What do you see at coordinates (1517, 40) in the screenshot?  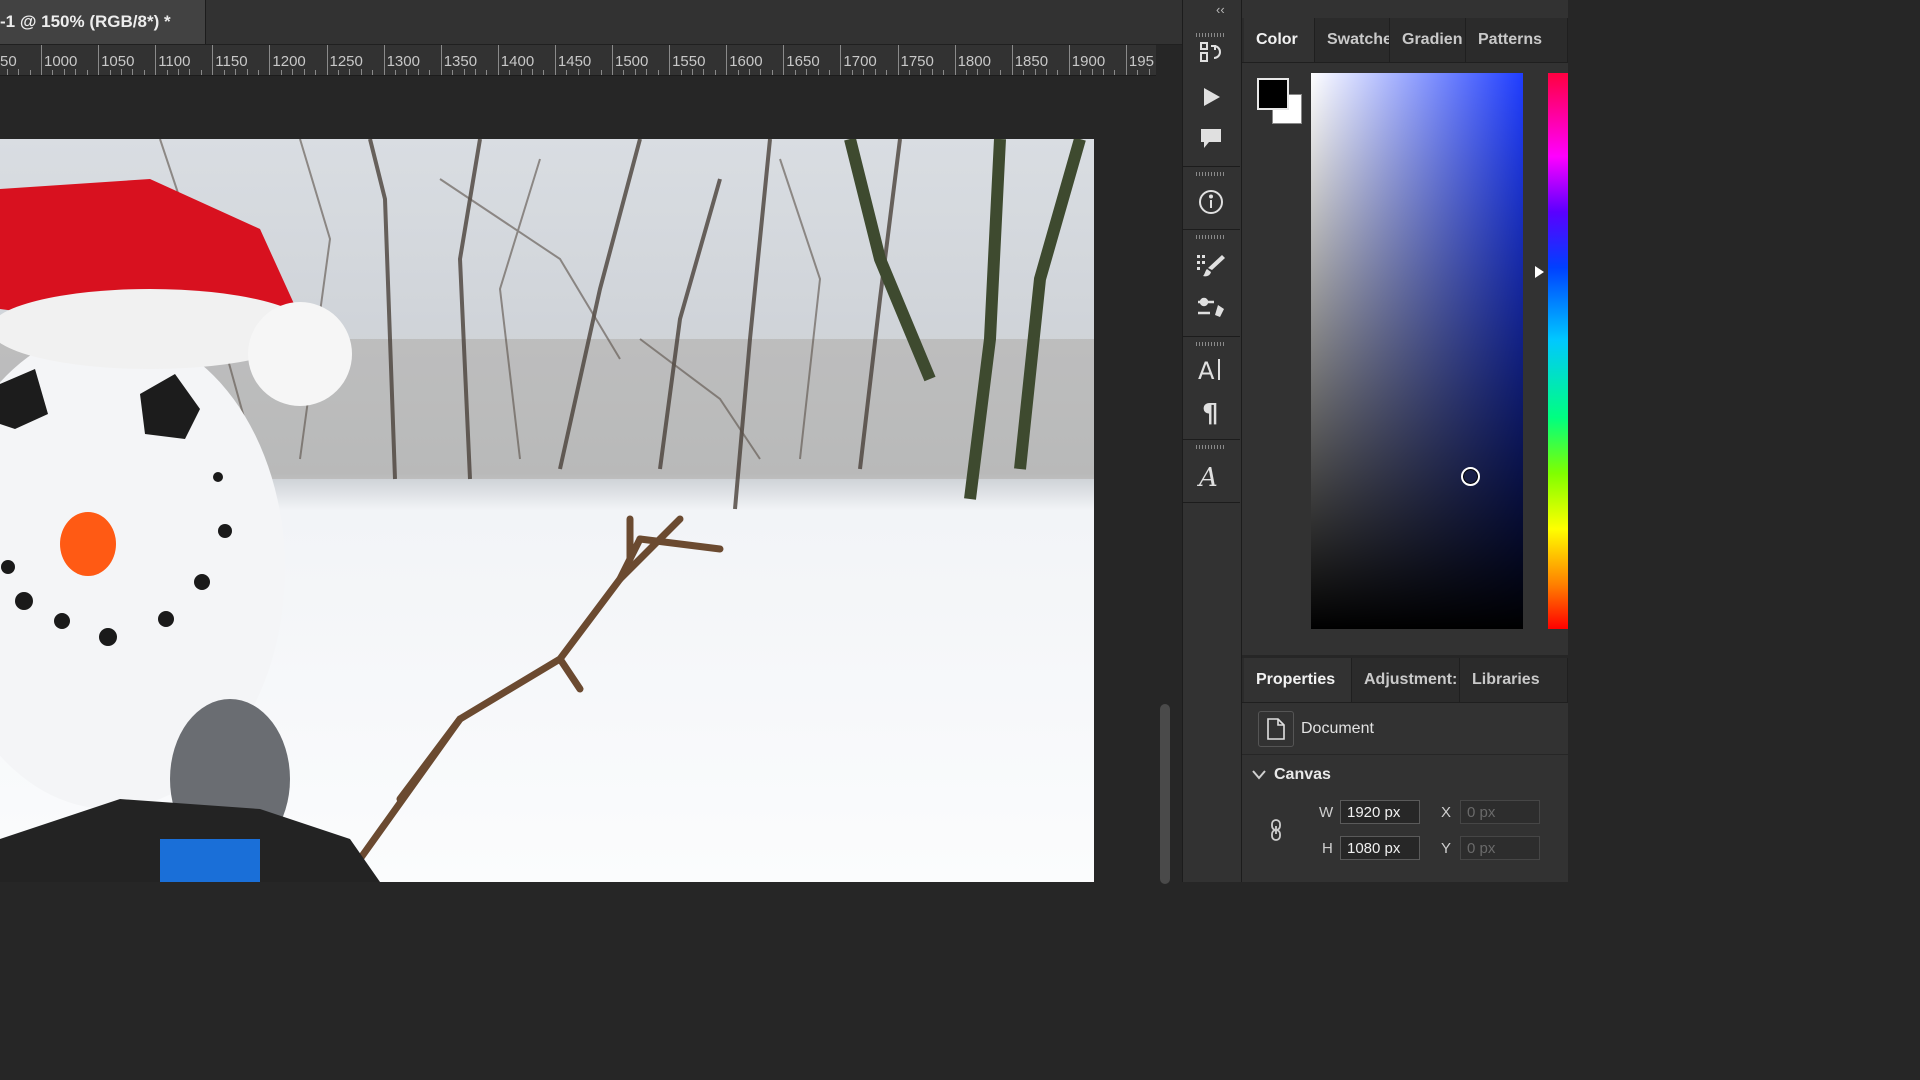 I see `tab-patterns: Patterns` at bounding box center [1517, 40].